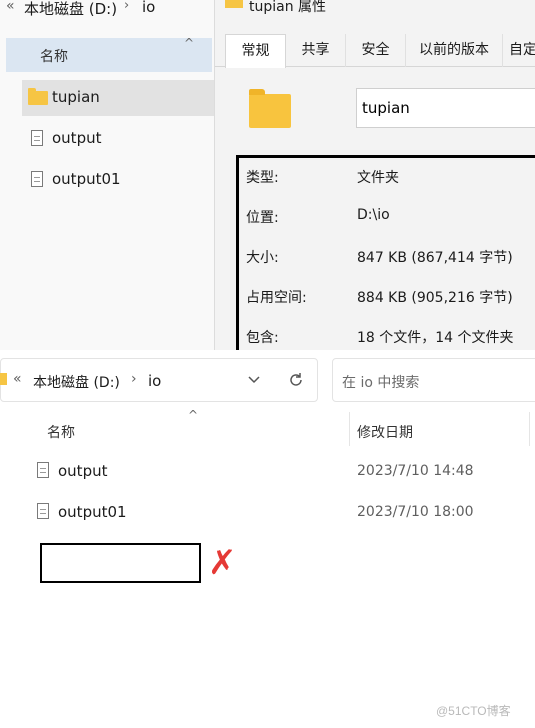 The width and height of the screenshot is (535, 728). Describe the element at coordinates (373, 215) in the screenshot. I see `prop-value-location: D:\io` at that location.